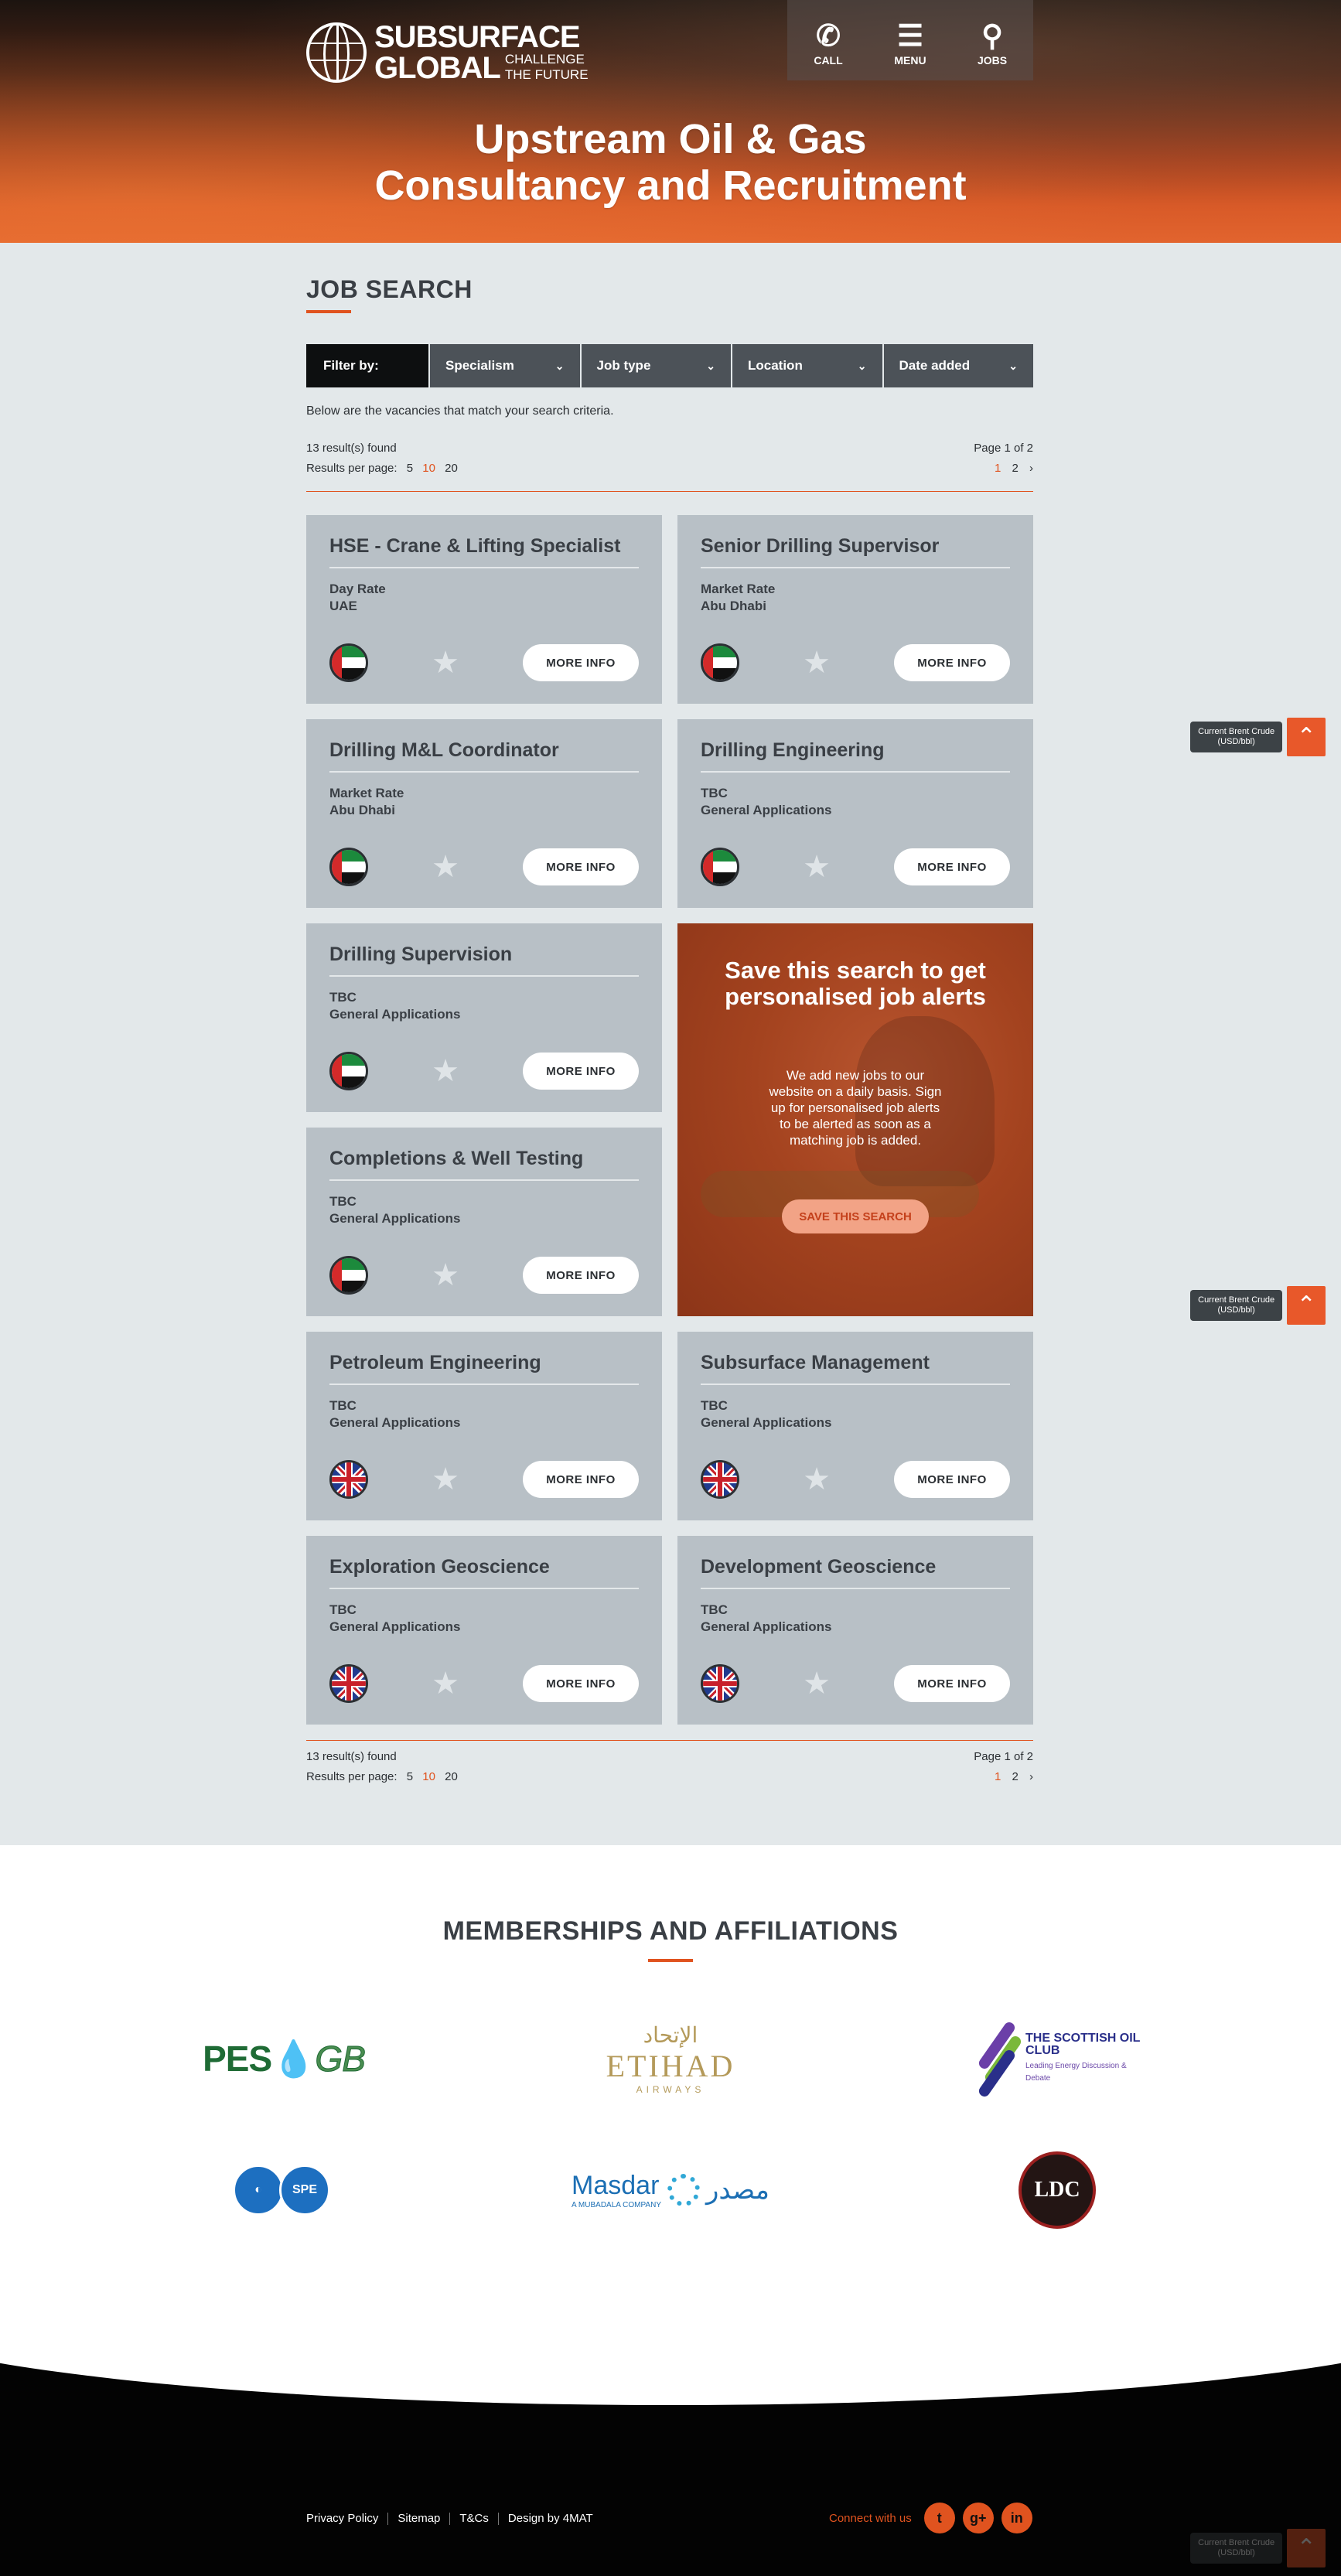 The height and width of the screenshot is (2576, 1341). What do you see at coordinates (670, 2059) in the screenshot?
I see `etihad-logo: الإتحاد ETIHAD AIRWAYS` at bounding box center [670, 2059].